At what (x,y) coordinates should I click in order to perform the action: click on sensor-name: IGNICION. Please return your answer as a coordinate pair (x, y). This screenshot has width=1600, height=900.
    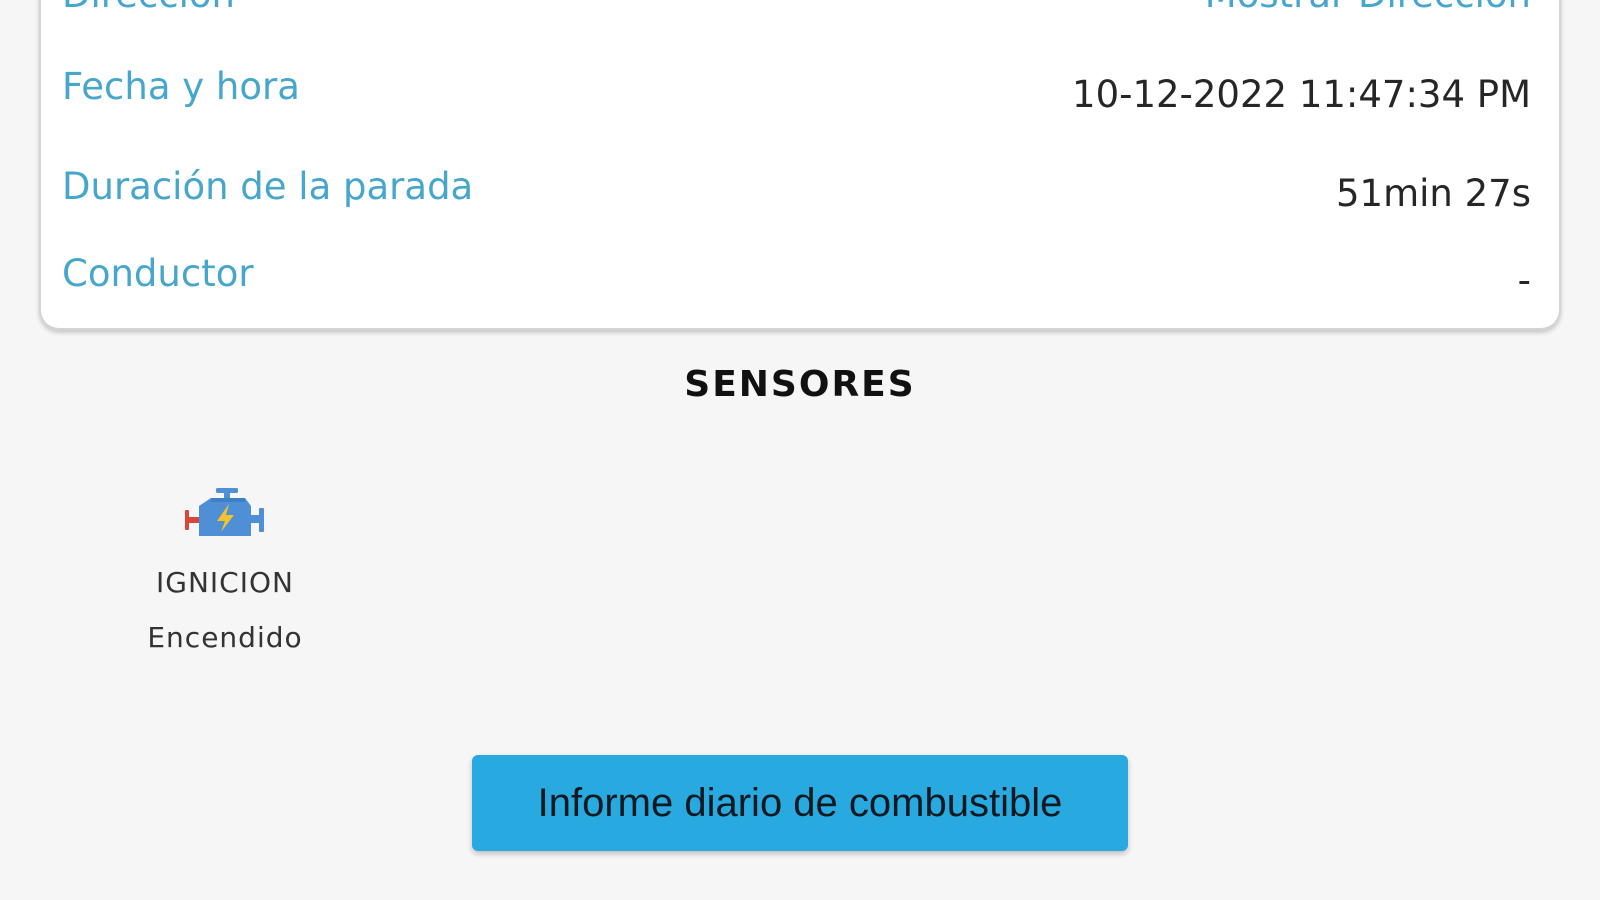
    Looking at the image, I should click on (225, 582).